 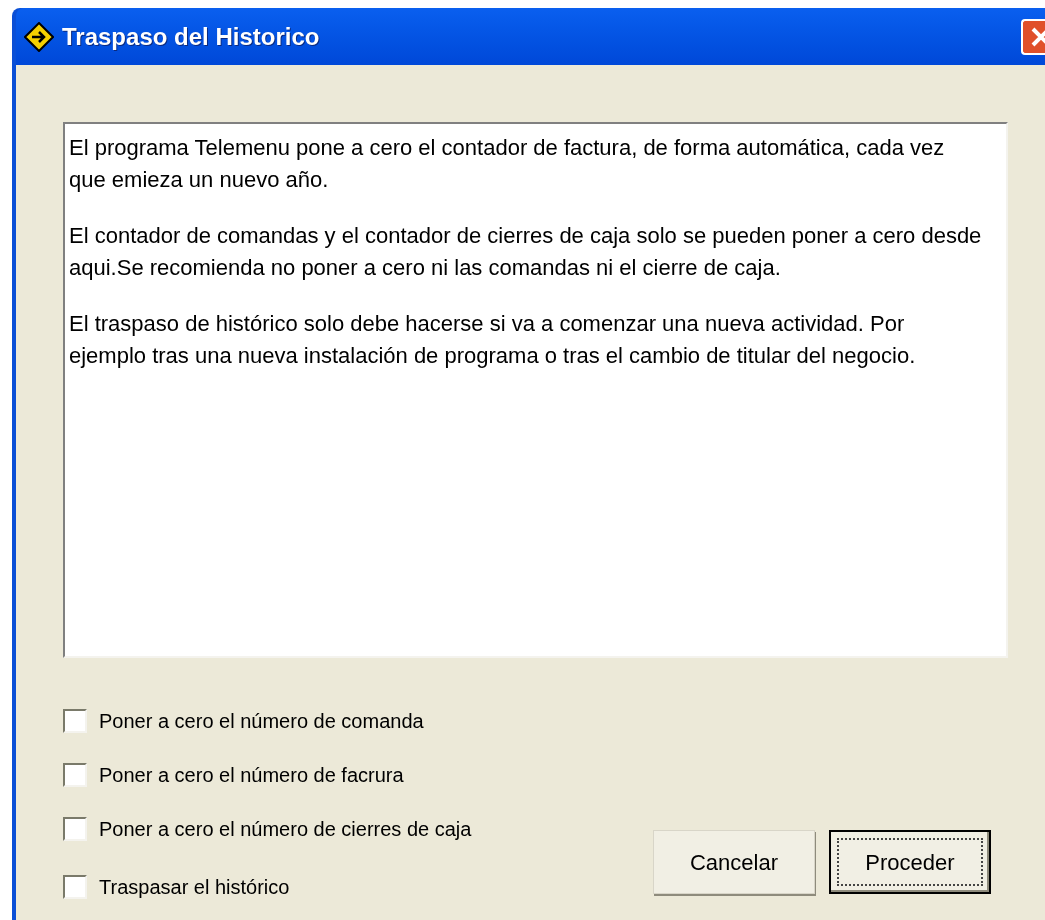 I want to click on checkbox-label: Poner a cero el número de facrura, so click(x=251, y=775).